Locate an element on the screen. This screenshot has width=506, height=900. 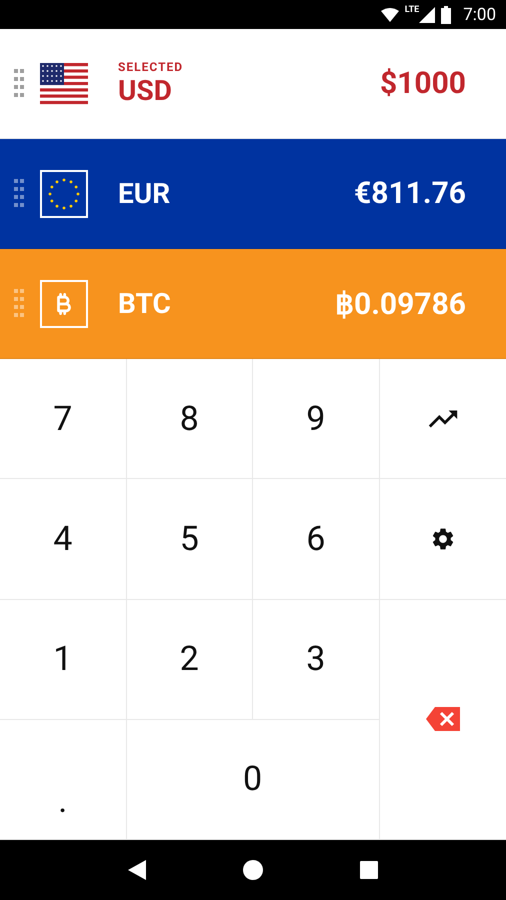
backspace-icon is located at coordinates (442, 719).